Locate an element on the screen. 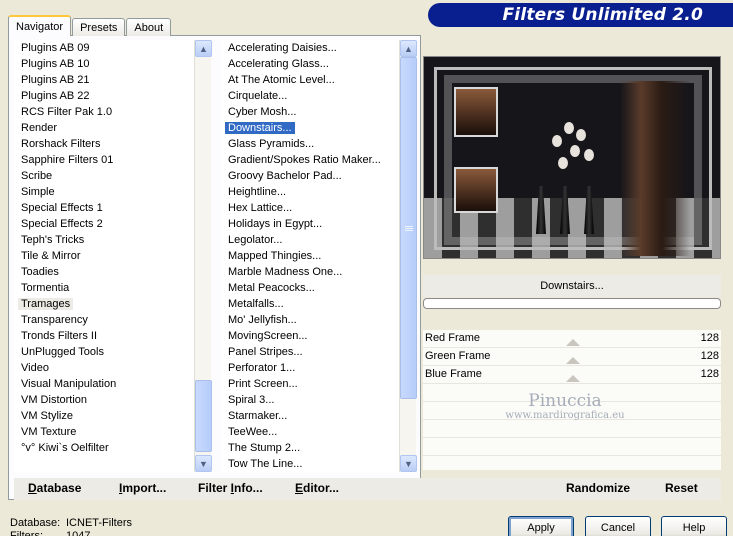 Image resolution: width=733 pixels, height=536 pixels. param-label: Green Frame is located at coordinates (458, 356).